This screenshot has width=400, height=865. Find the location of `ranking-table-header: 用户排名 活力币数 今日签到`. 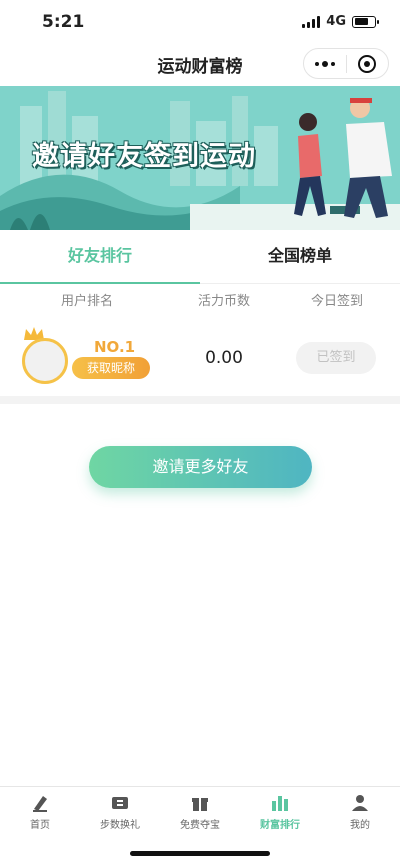

ranking-table-header: 用户排名 活力币数 今日签到 is located at coordinates (200, 302).